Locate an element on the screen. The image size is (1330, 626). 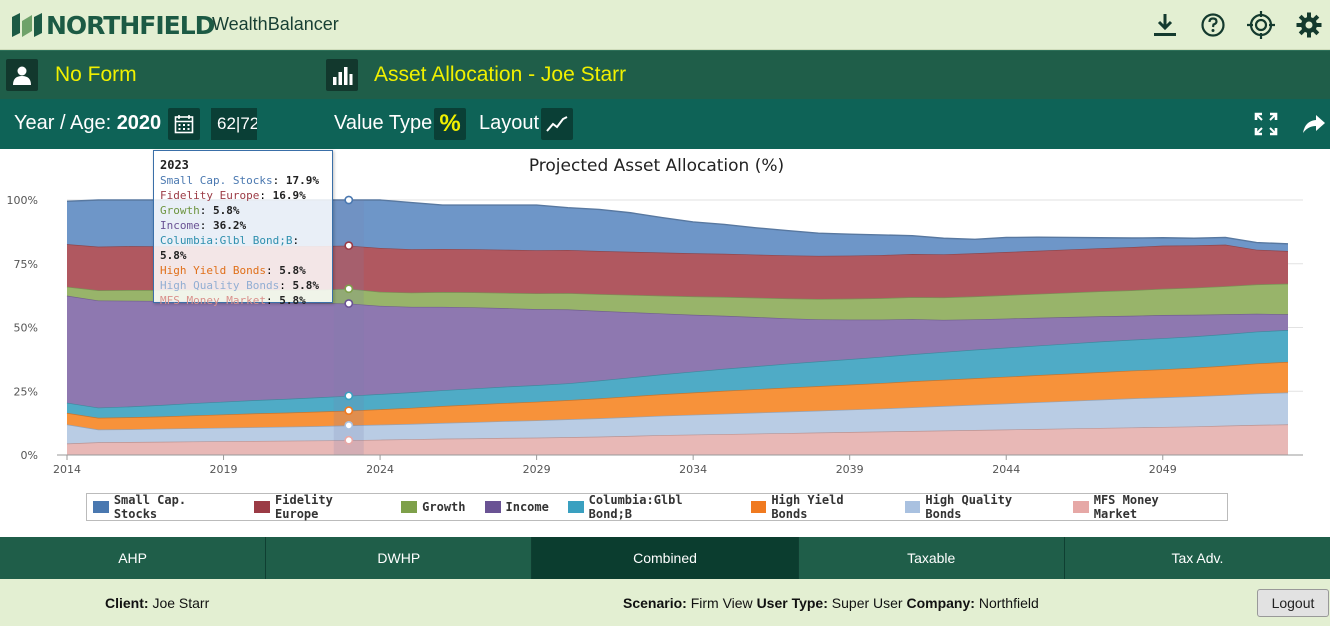
legend-label: Growth is located at coordinates (444, 507).